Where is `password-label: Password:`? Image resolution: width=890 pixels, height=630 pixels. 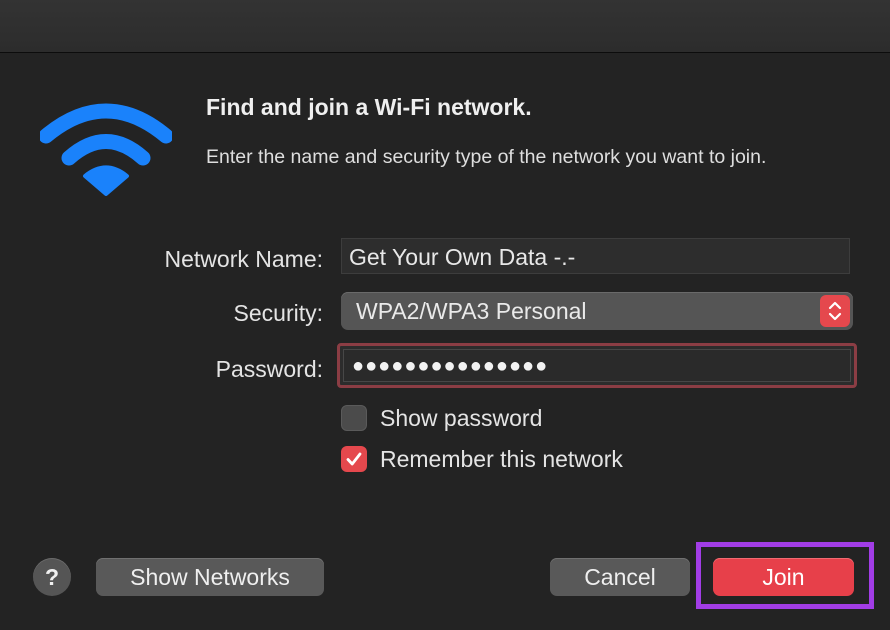 password-label: Password: is located at coordinates (269, 369).